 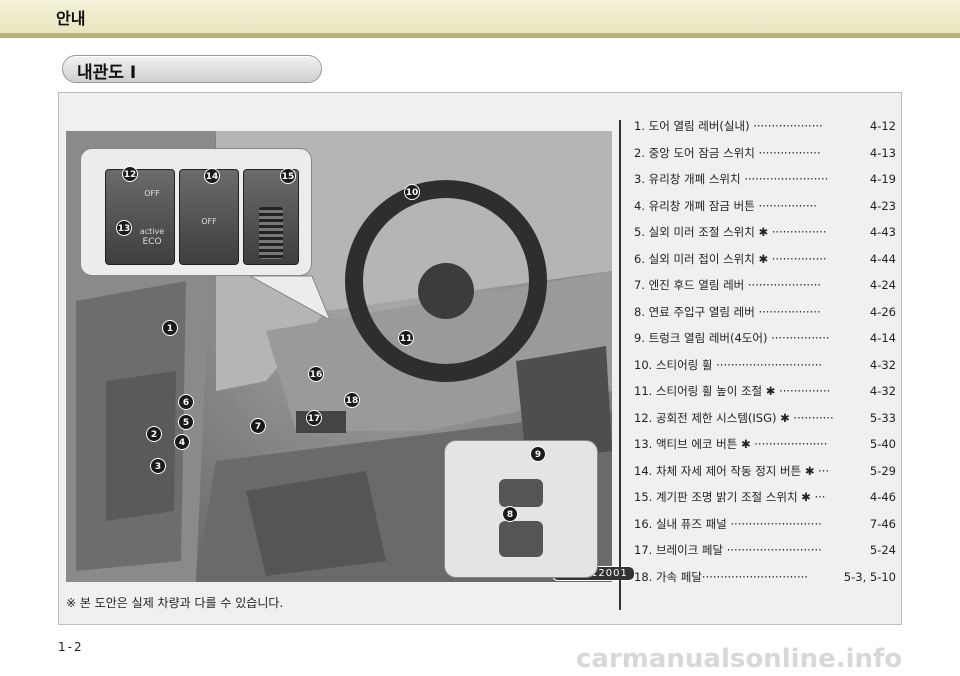 What do you see at coordinates (288, 176) in the screenshot?
I see `callout-15: 15` at bounding box center [288, 176].